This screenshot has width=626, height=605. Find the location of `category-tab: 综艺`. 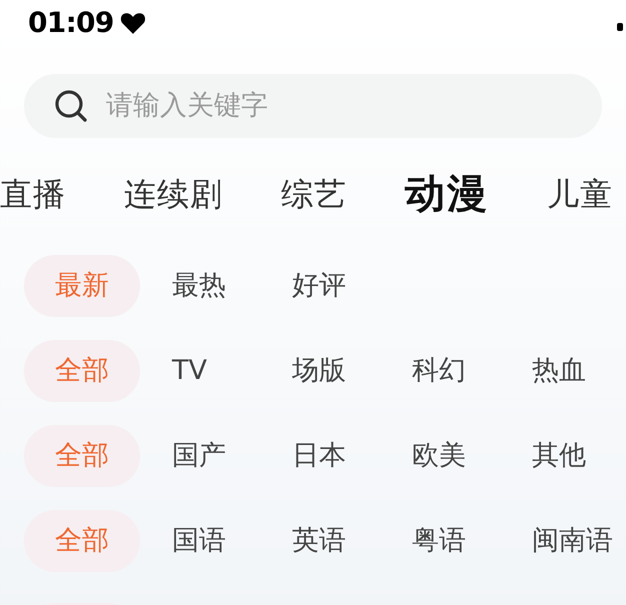

category-tab: 综艺 is located at coordinates (314, 194).